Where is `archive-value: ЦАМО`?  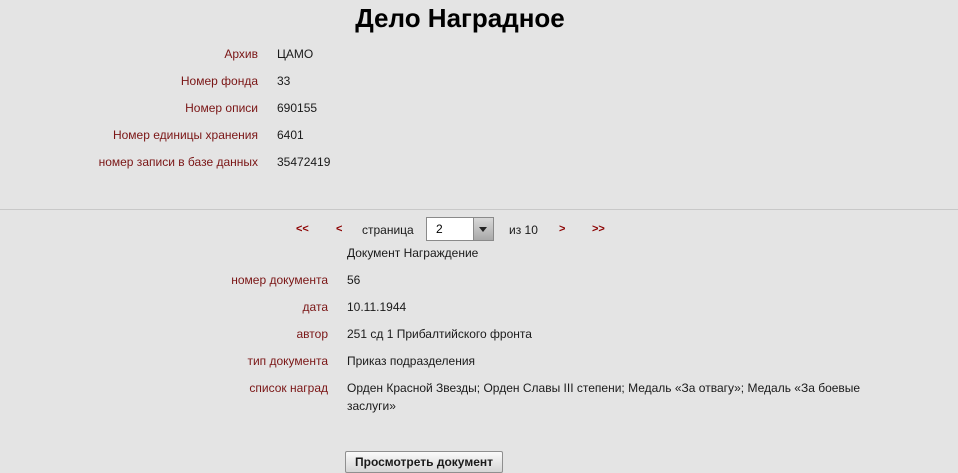 archive-value: ЦАМО is located at coordinates (295, 54).